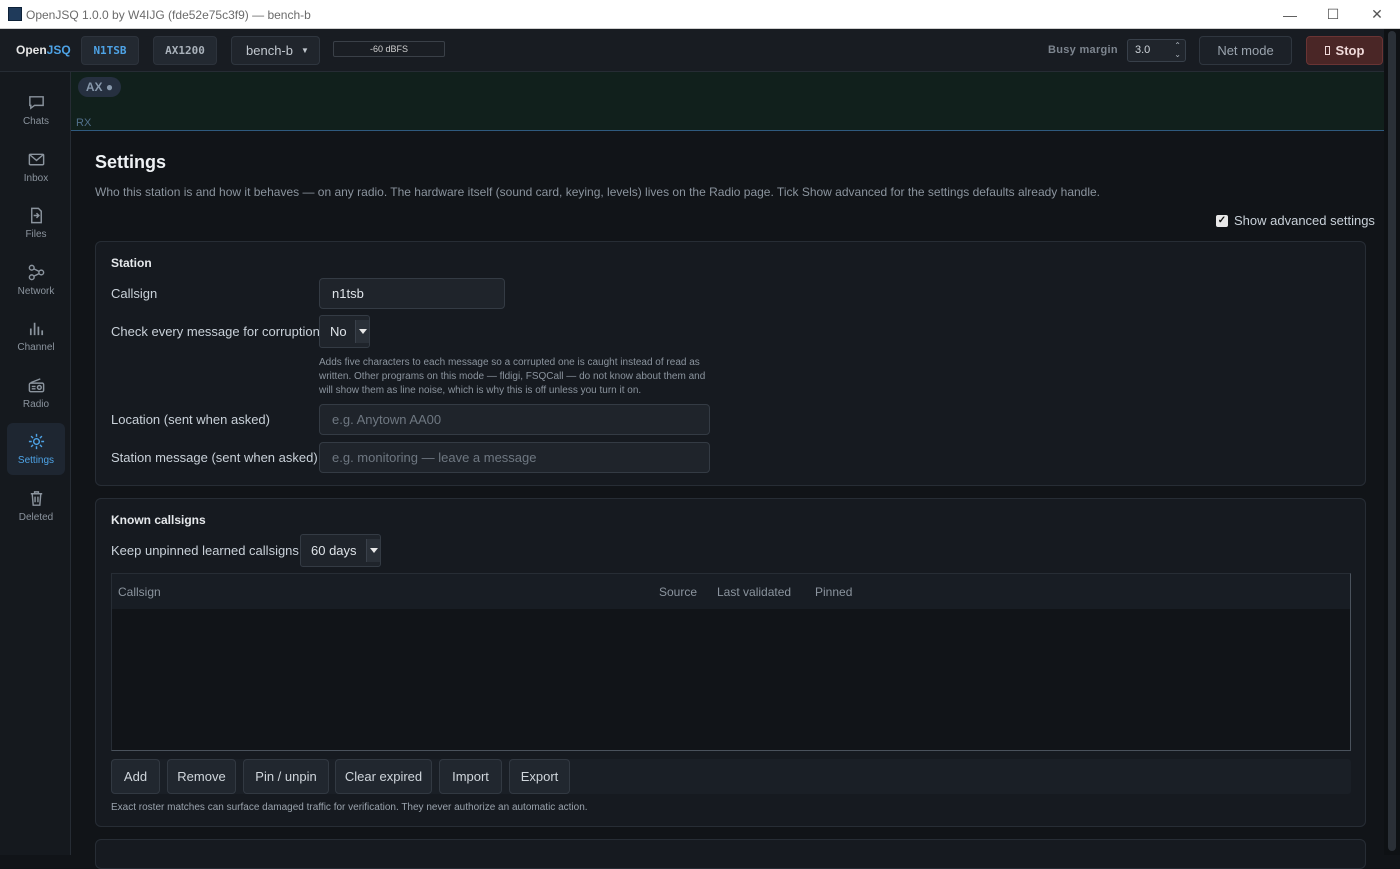 Image resolution: width=1400 pixels, height=869 pixels. I want to click on app-icon, so click(15, 14).